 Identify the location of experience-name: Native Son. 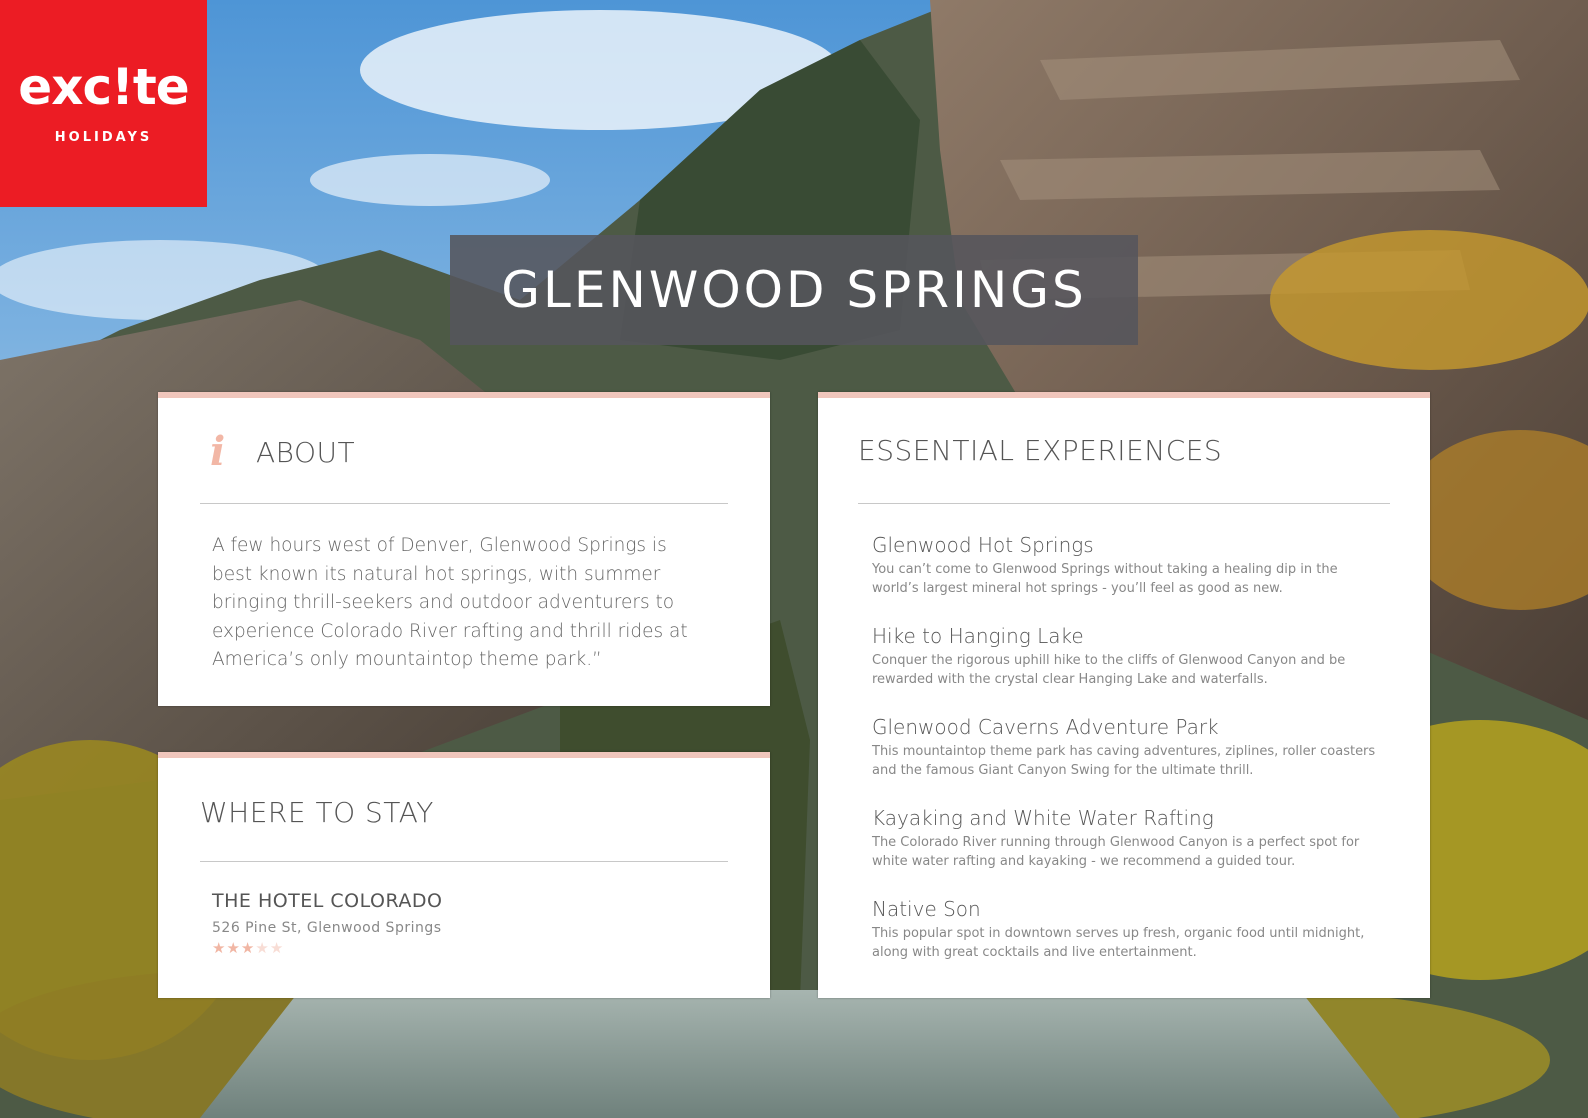
(1127, 909).